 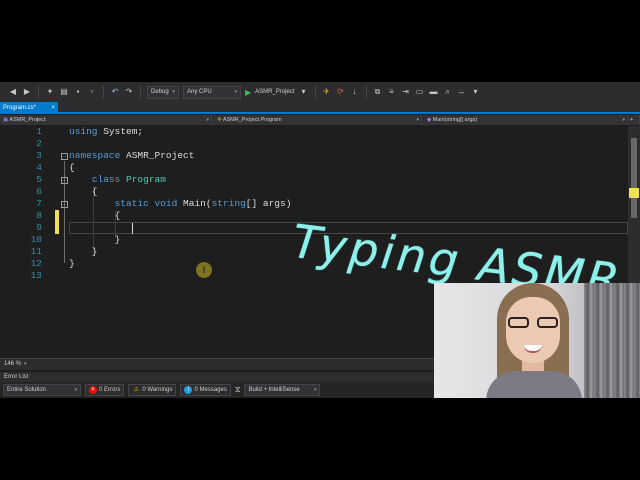 What do you see at coordinates (268, 203) in the screenshot?
I see `code-token: [] args)` at bounding box center [268, 203].